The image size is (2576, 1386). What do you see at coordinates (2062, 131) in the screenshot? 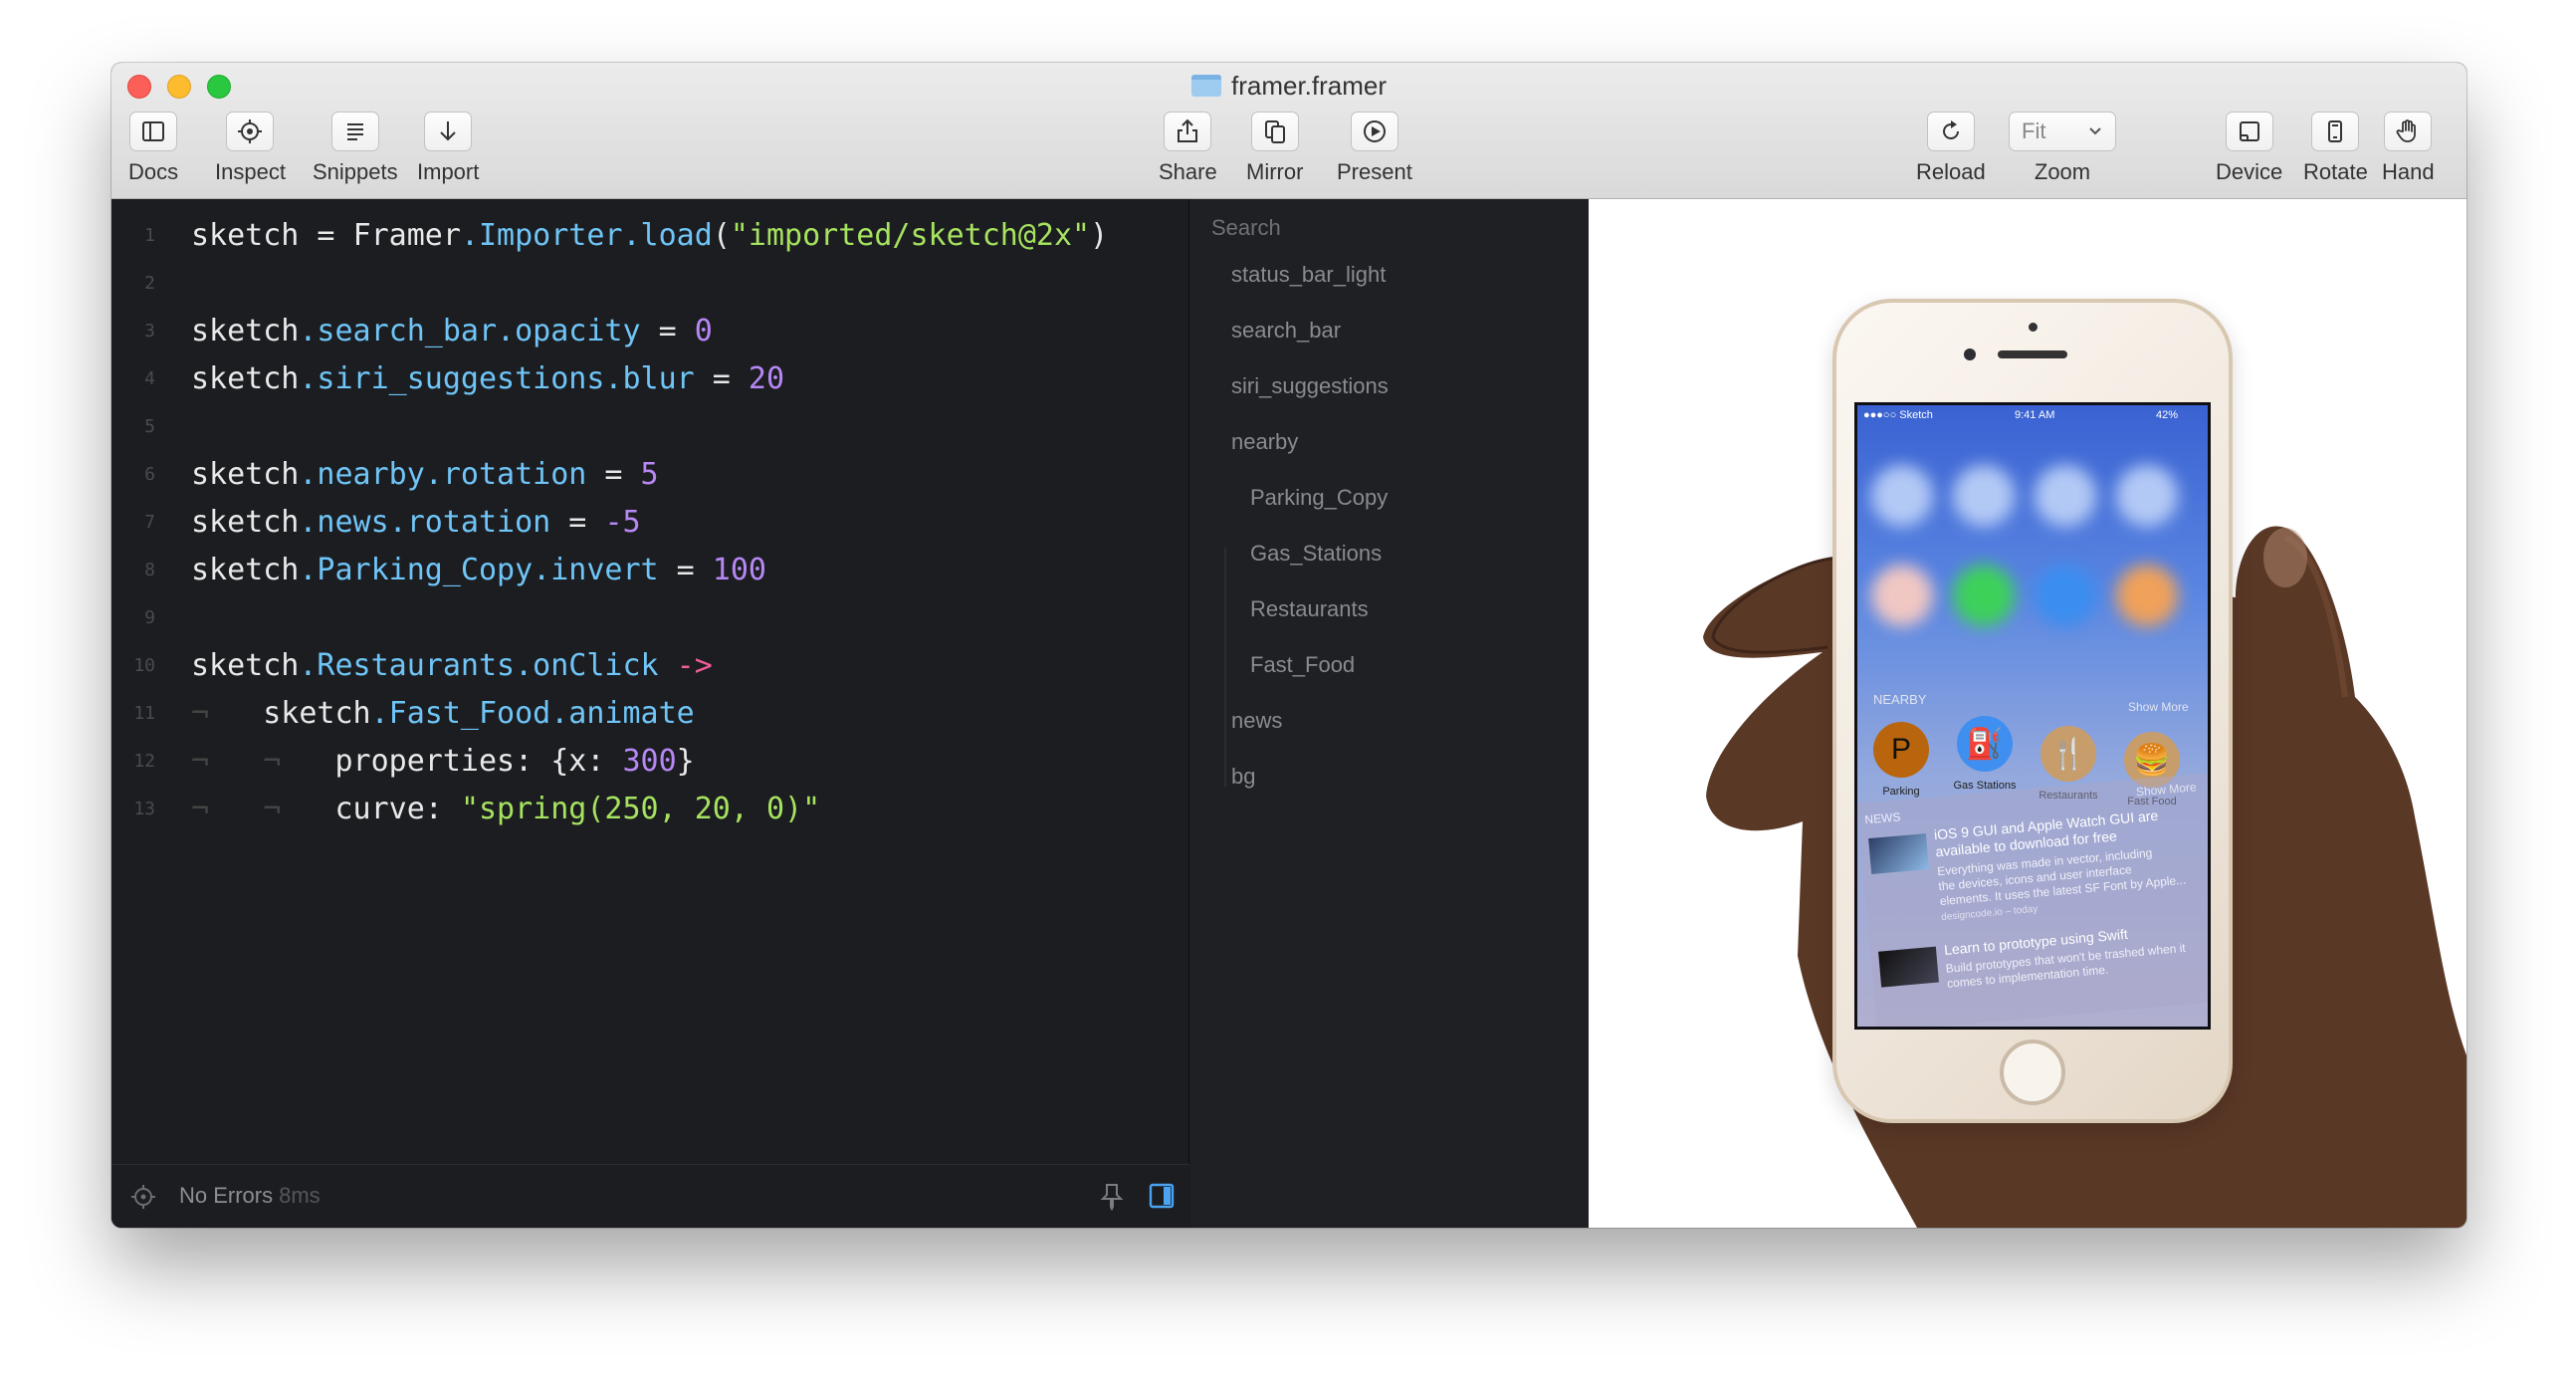
I see `zoom-select: Fit` at bounding box center [2062, 131].